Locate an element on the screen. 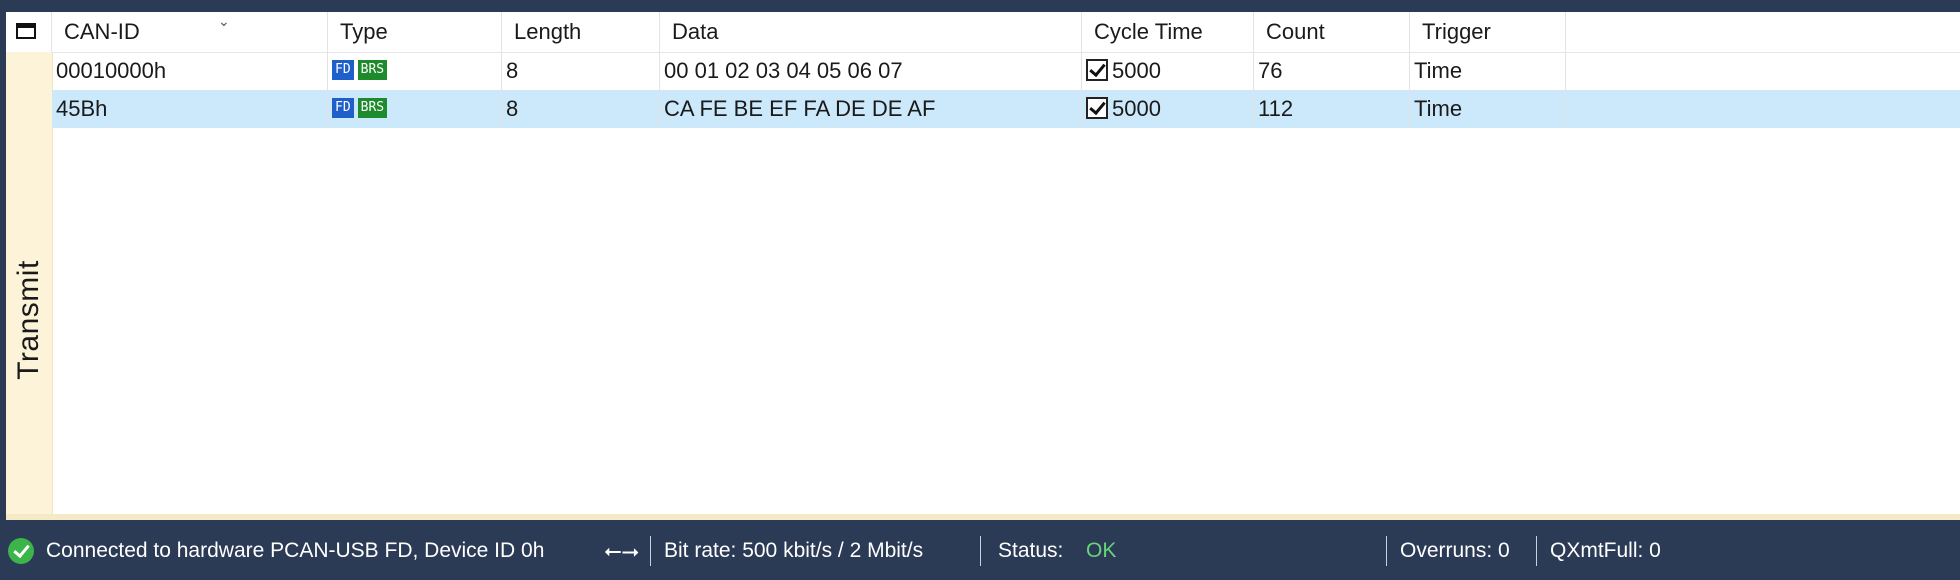 This screenshot has width=1960, height=580. window-icon is located at coordinates (26, 31).